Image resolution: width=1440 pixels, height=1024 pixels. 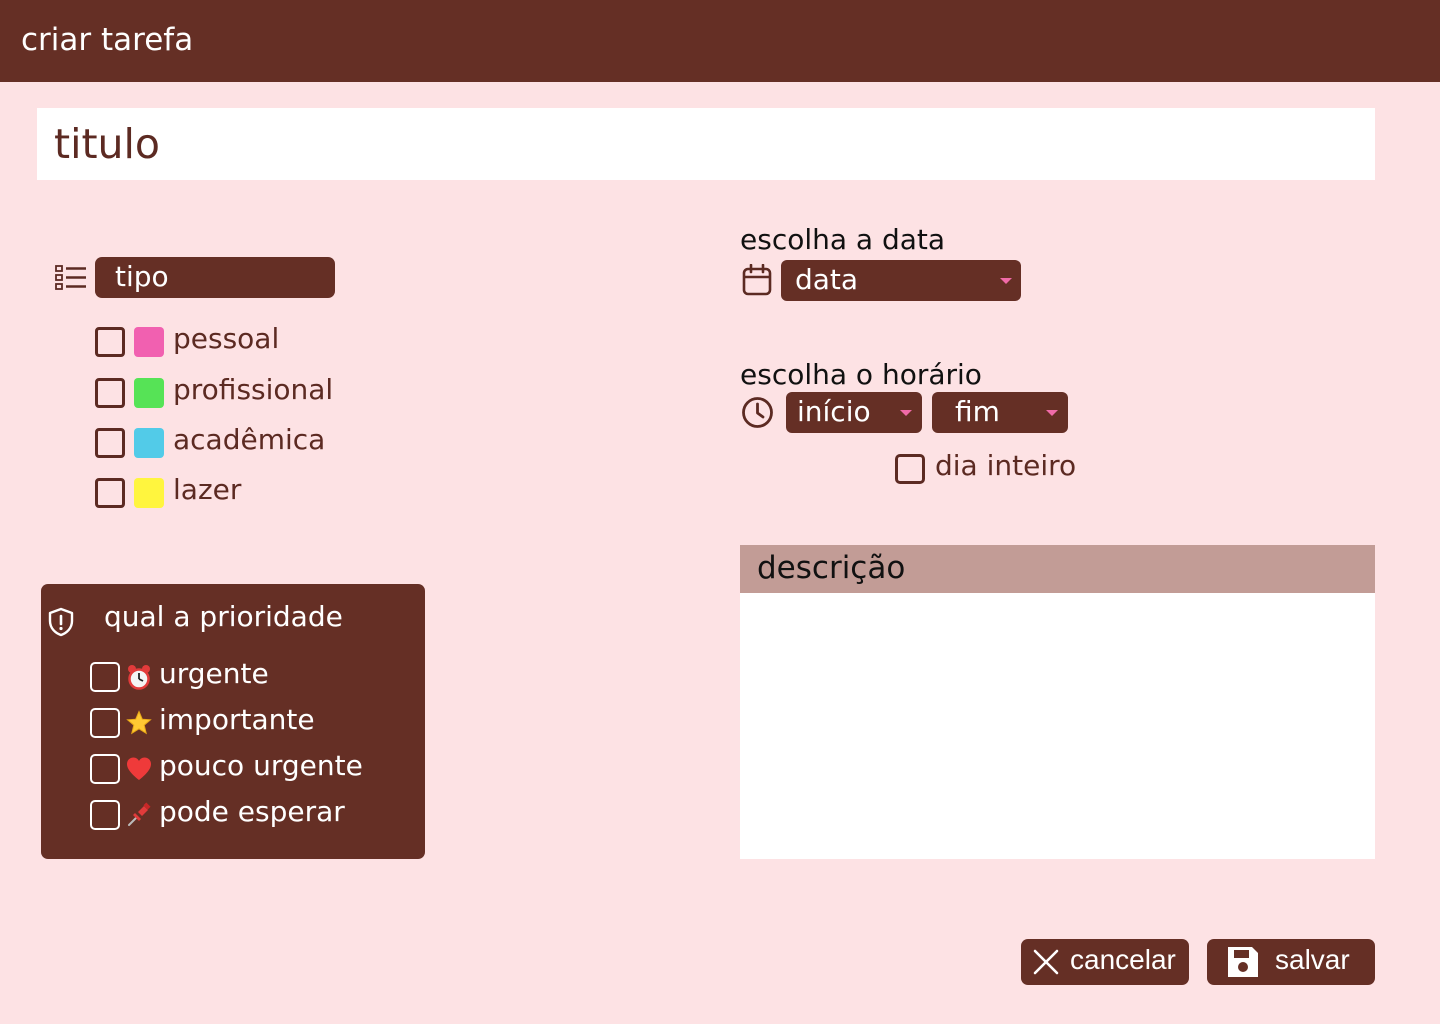 I want to click on priority-label: pouco urgente, so click(x=261, y=765).